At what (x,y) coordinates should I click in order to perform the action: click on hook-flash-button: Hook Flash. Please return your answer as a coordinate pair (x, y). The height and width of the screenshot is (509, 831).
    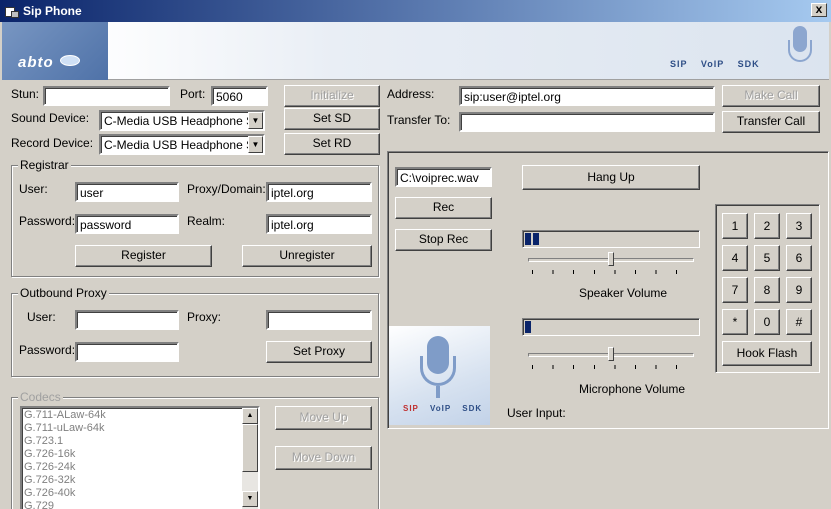
    Looking at the image, I should click on (767, 353).